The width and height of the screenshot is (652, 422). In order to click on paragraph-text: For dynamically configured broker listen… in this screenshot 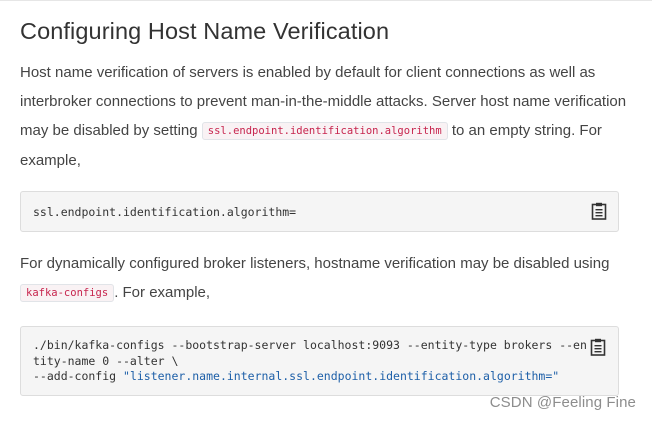, I will do `click(315, 263)`.